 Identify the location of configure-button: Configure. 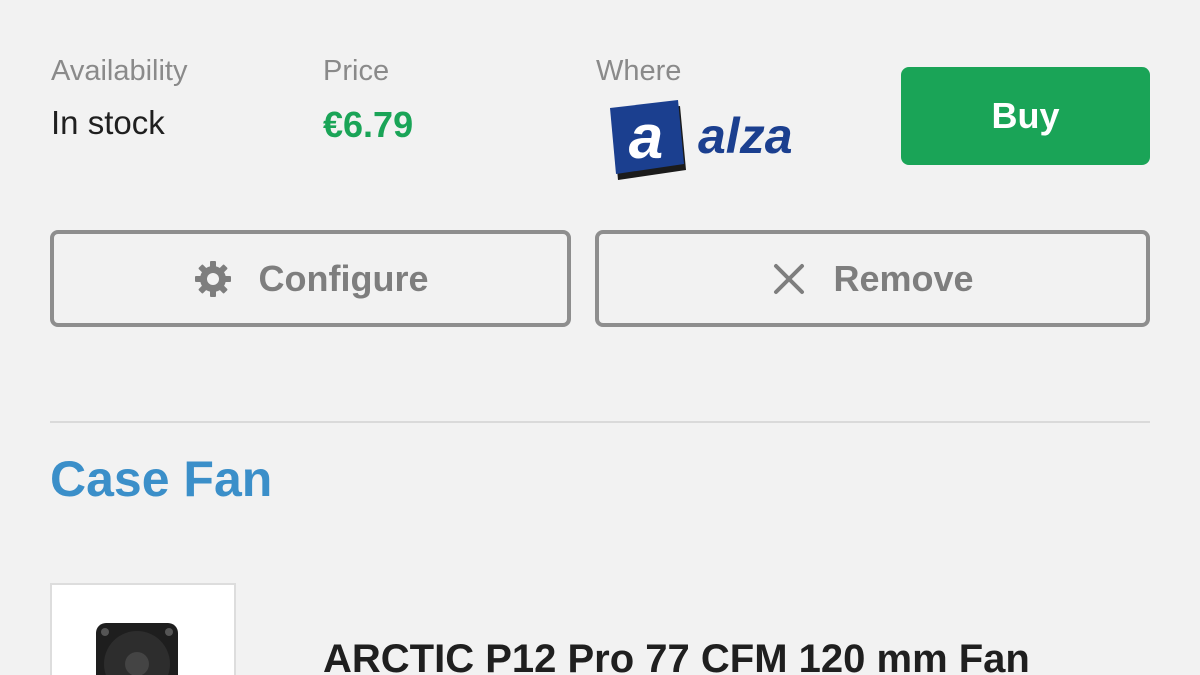
(310, 278).